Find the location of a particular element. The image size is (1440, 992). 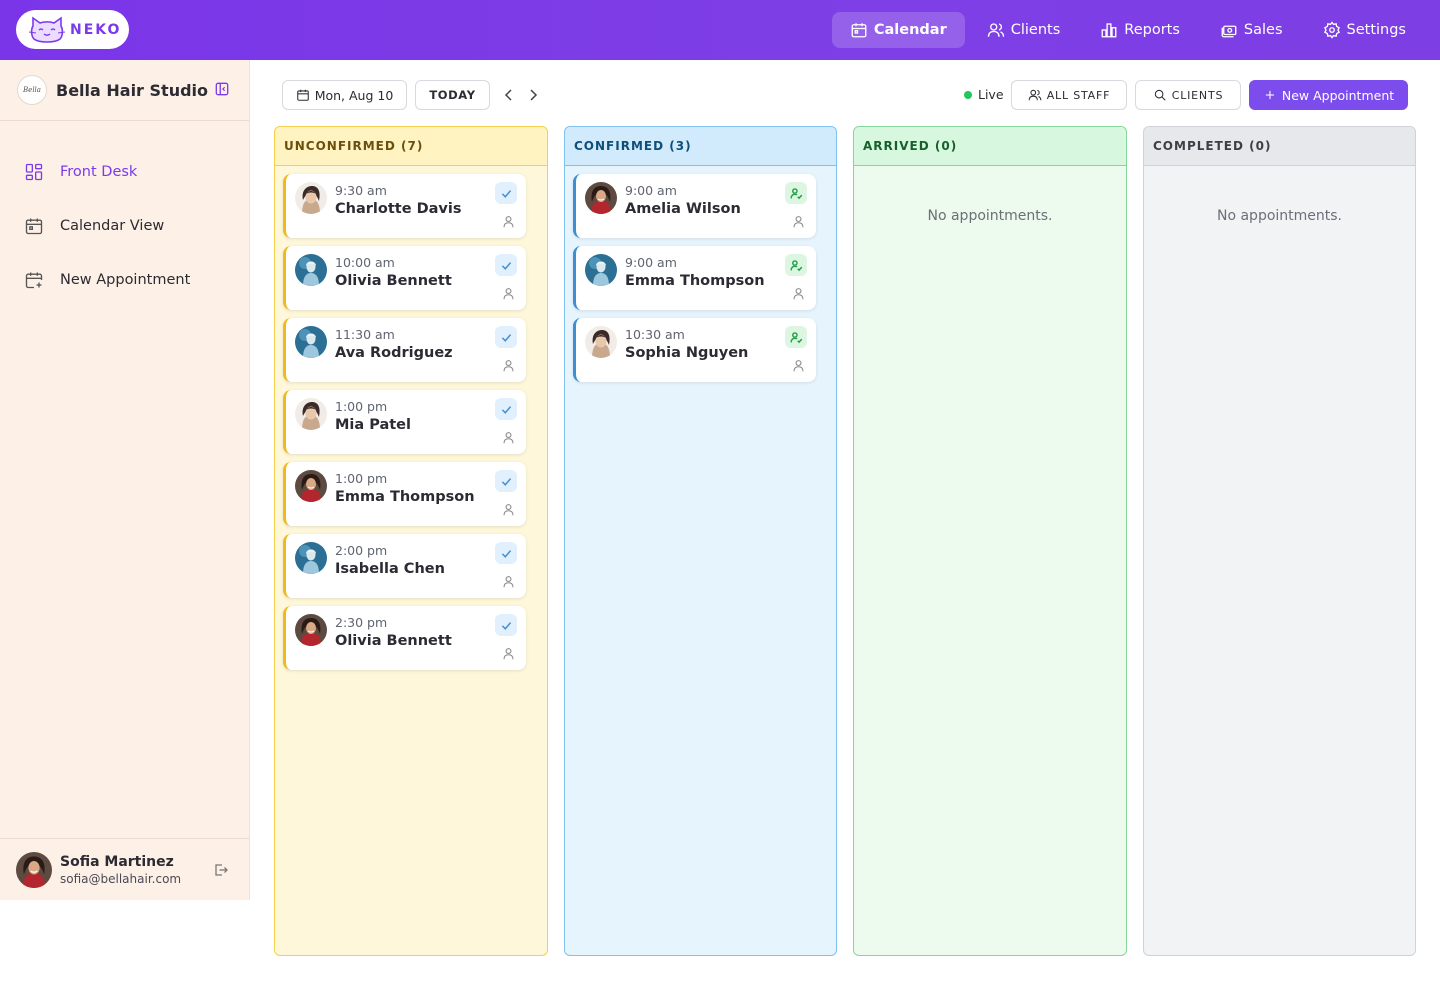

calendar-icon is located at coordinates (302, 95).